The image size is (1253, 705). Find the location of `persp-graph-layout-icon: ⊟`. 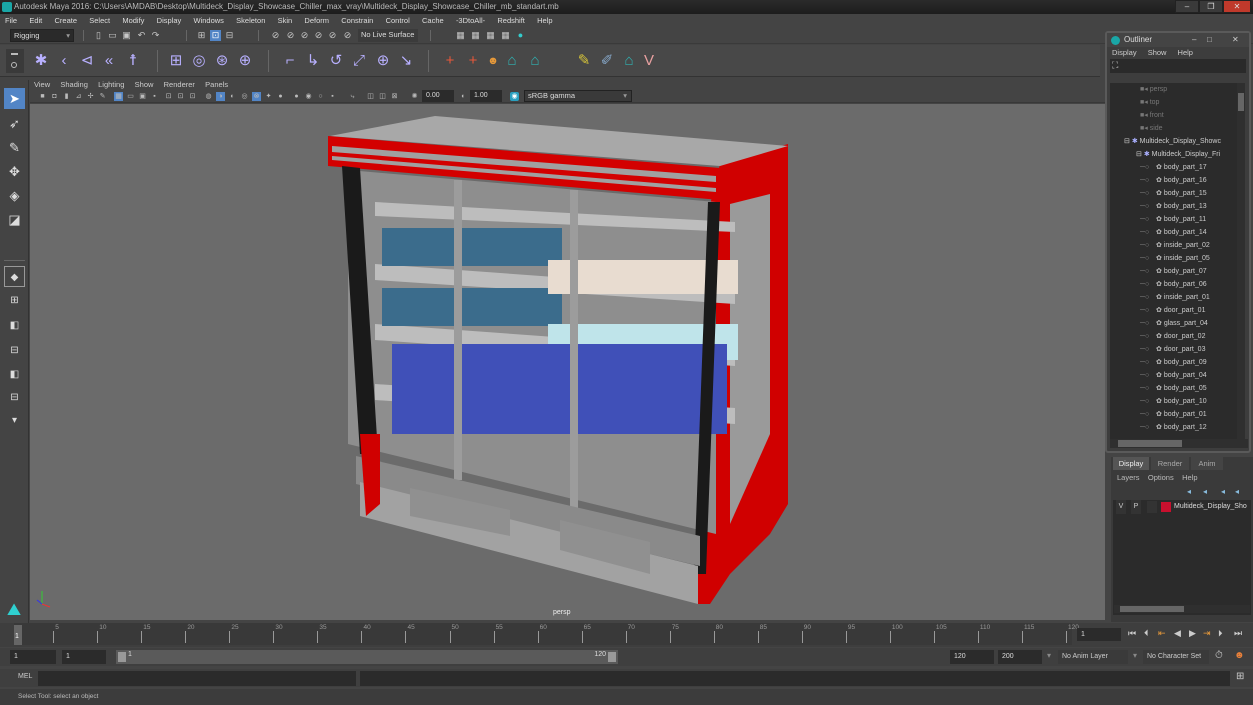

persp-graph-layout-icon: ⊟ is located at coordinates (14, 350).